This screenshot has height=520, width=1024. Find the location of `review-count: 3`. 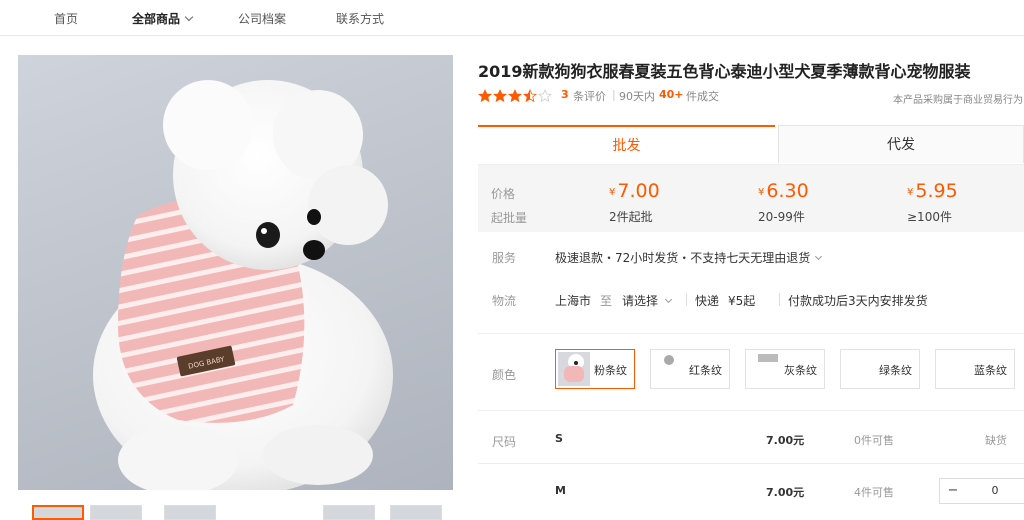

review-count: 3 is located at coordinates (565, 94).